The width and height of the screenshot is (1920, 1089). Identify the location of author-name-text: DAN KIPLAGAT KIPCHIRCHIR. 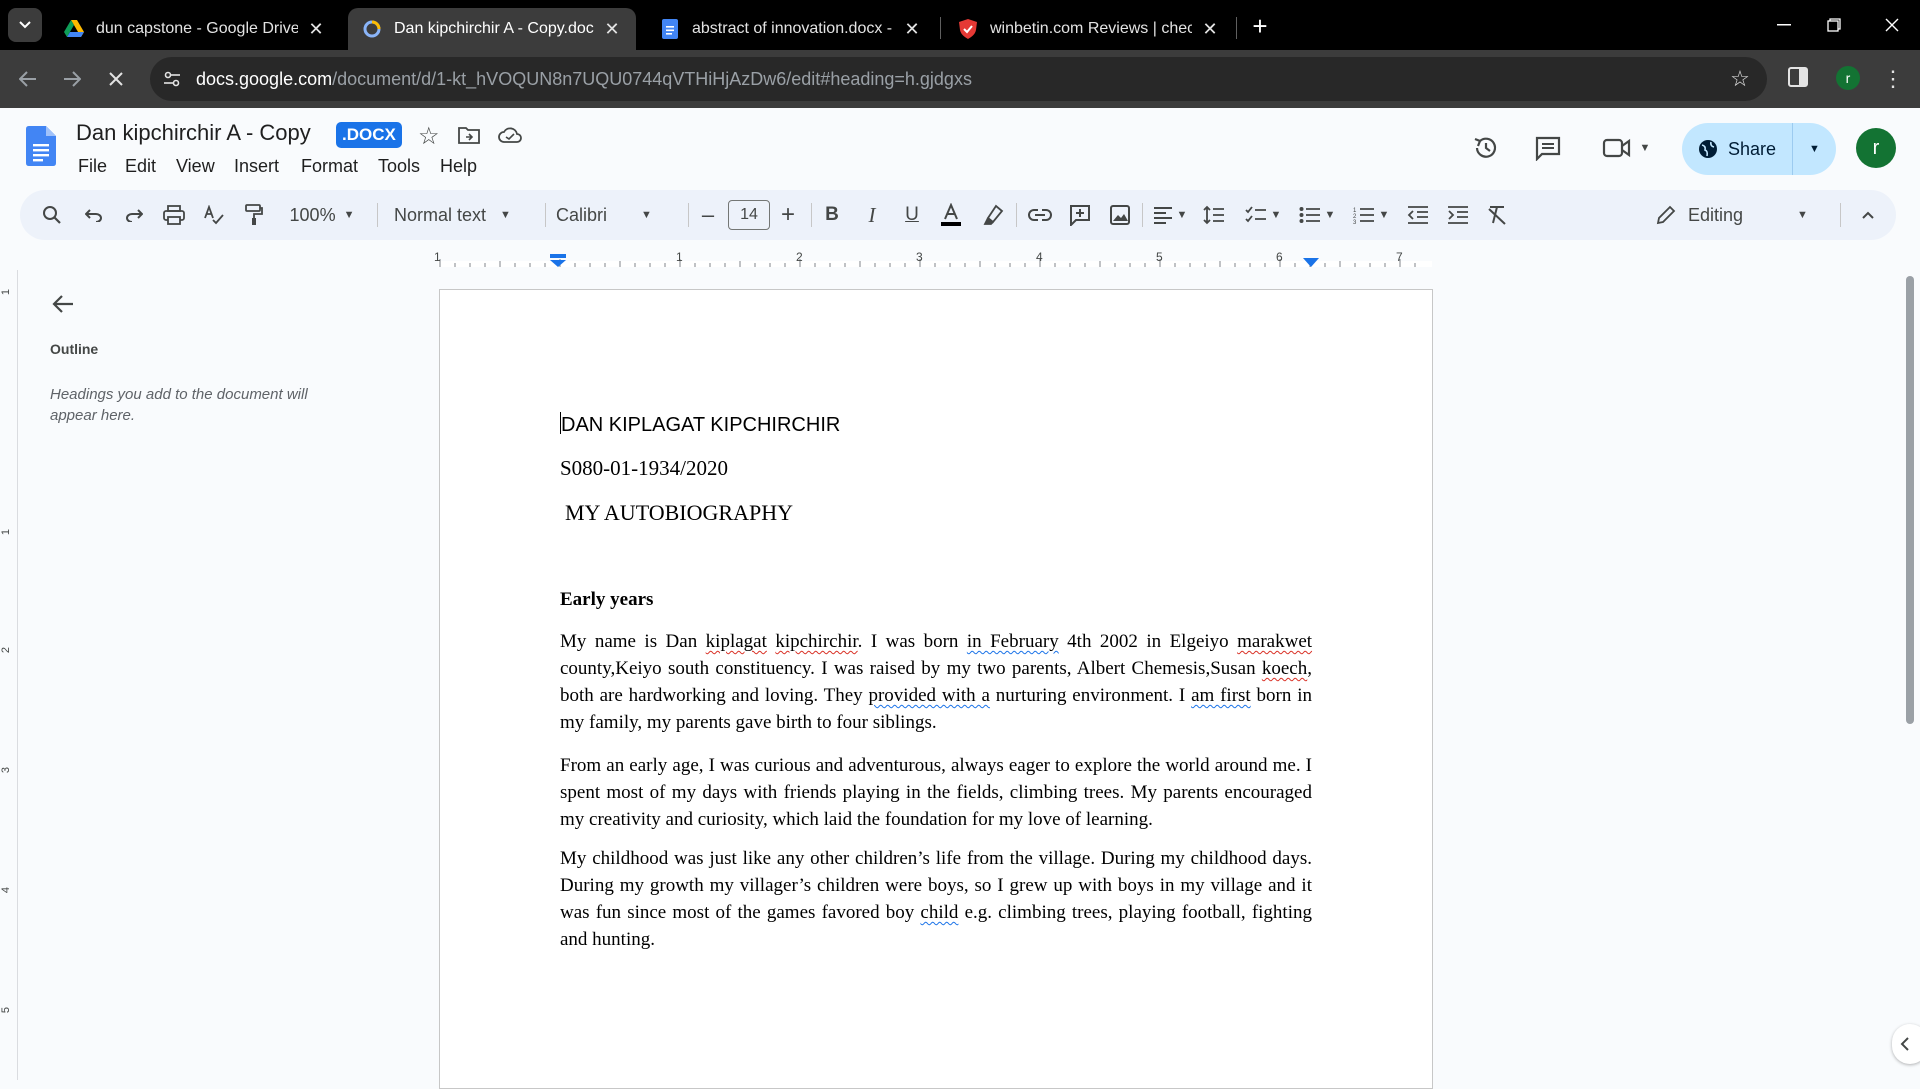
(701, 425).